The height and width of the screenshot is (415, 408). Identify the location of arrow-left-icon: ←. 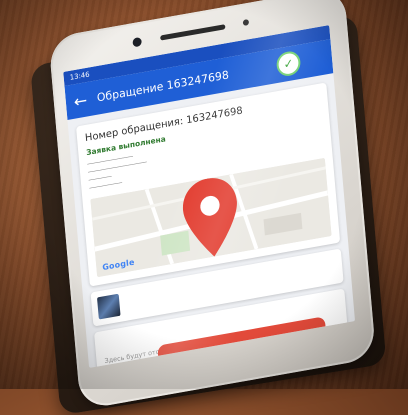
(80, 100).